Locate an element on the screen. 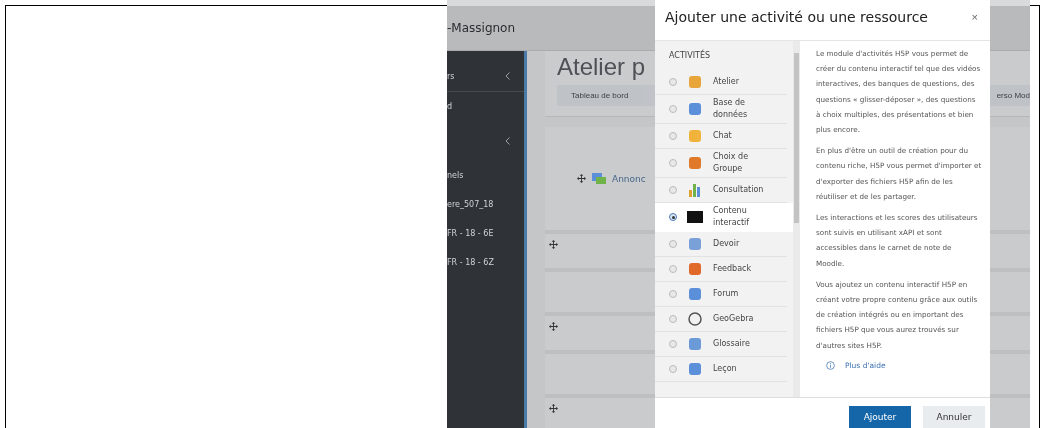 This screenshot has width=1046, height=428. activity-item: Choix de Groupe is located at coordinates (721, 163).